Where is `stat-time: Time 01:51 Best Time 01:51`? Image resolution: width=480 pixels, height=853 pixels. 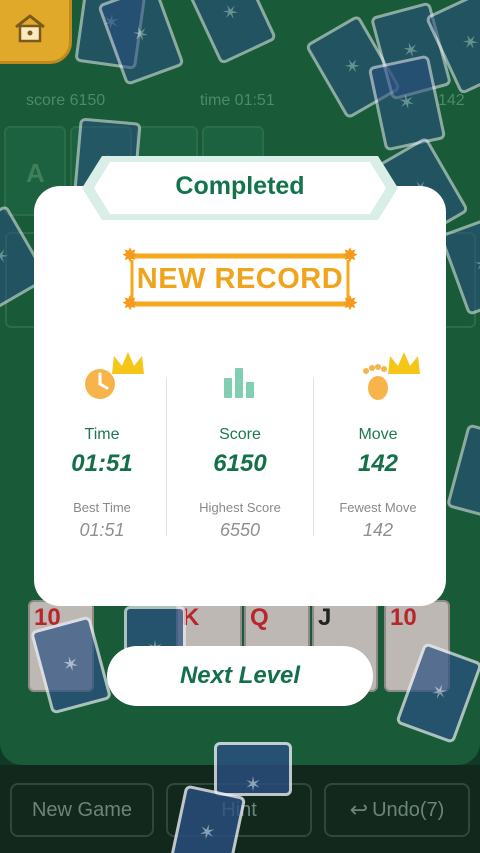
stat-time: Time 01:51 Best Time 01:51 is located at coordinates (102, 440).